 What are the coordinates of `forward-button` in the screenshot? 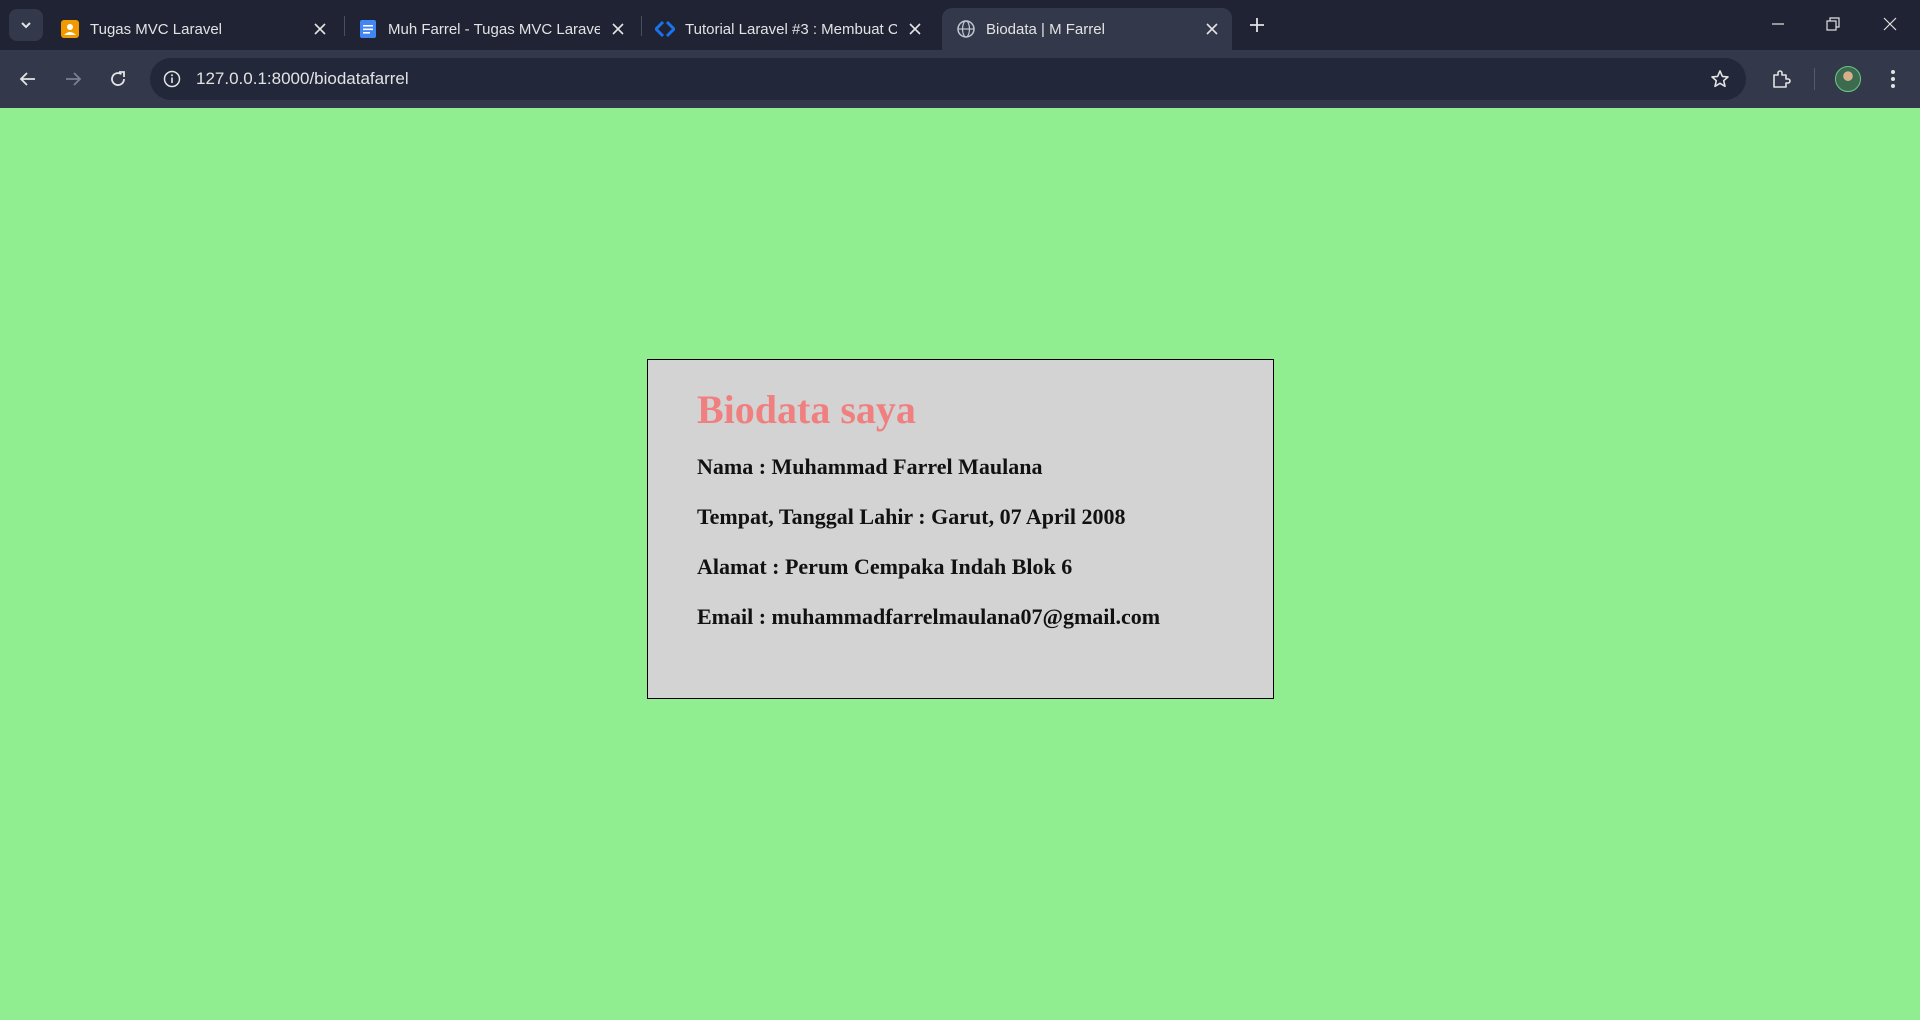 It's located at (73, 79).